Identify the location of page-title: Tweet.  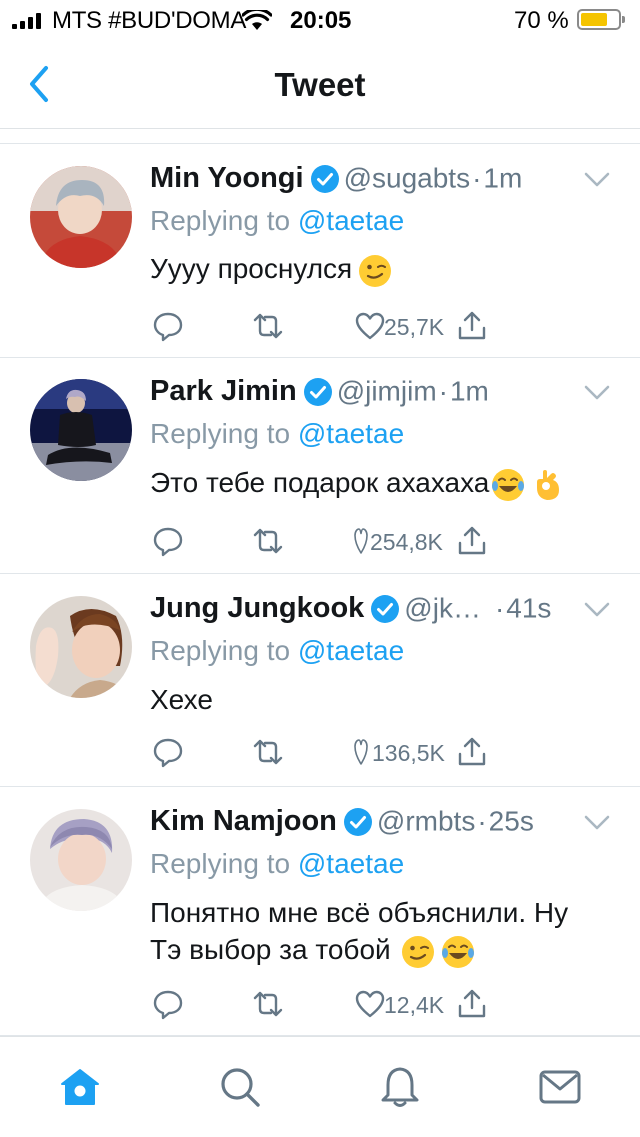
(320, 84).